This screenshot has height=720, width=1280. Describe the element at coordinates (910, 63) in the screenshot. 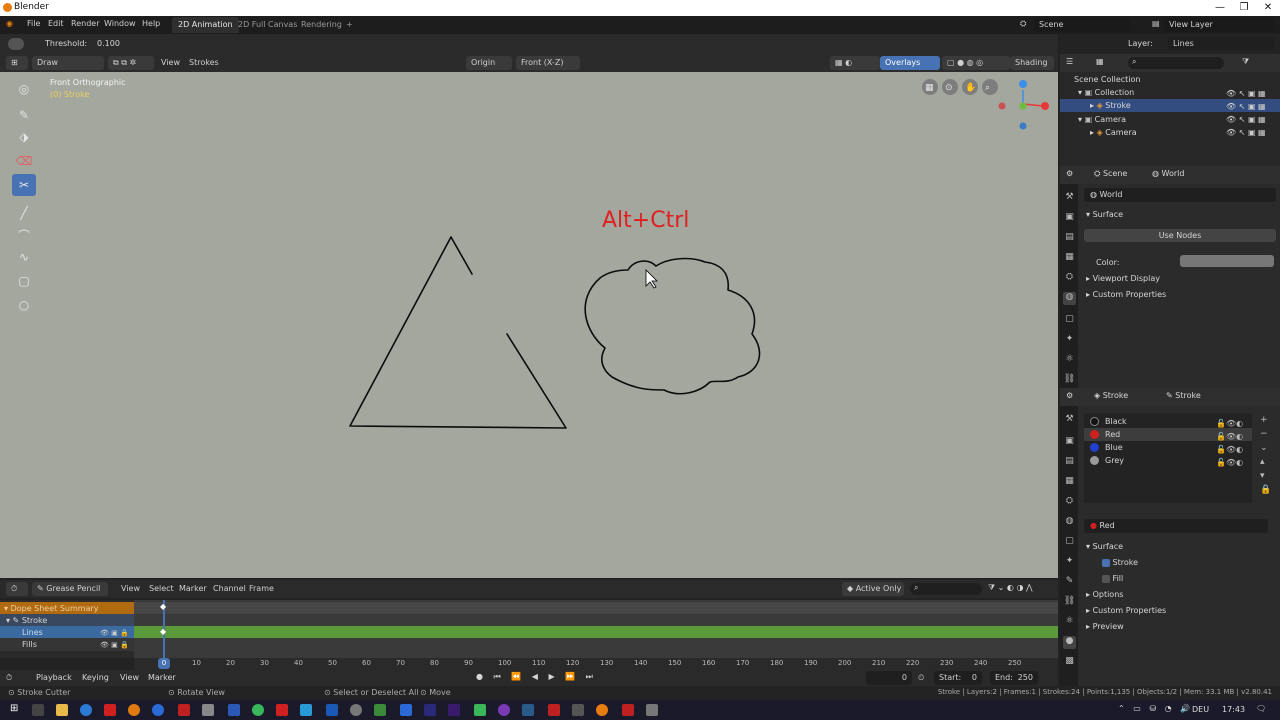

I see `overlays-toggle: Overlays` at that location.